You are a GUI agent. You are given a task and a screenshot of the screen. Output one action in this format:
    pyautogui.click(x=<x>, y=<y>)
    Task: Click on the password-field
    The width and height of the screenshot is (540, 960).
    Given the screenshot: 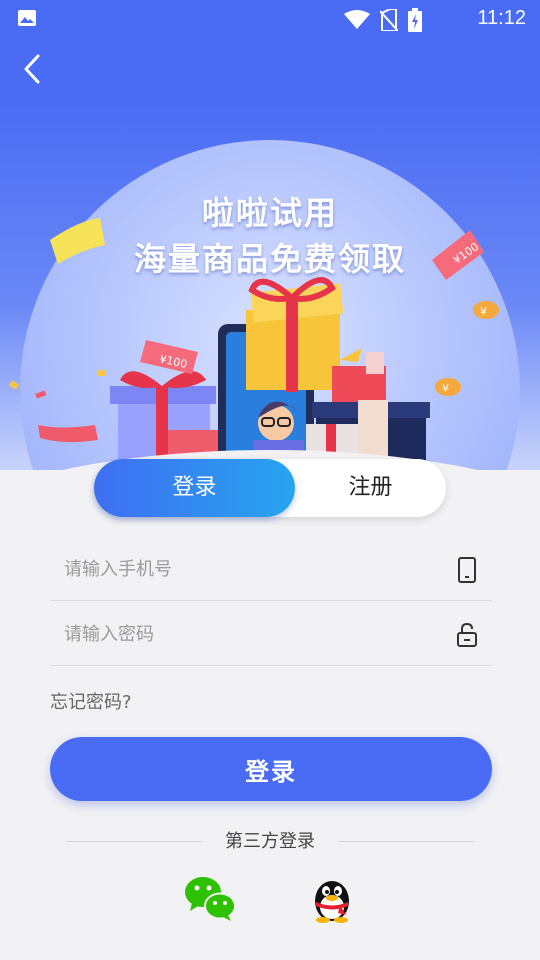 What is the action you would take?
    pyautogui.click(x=271, y=634)
    